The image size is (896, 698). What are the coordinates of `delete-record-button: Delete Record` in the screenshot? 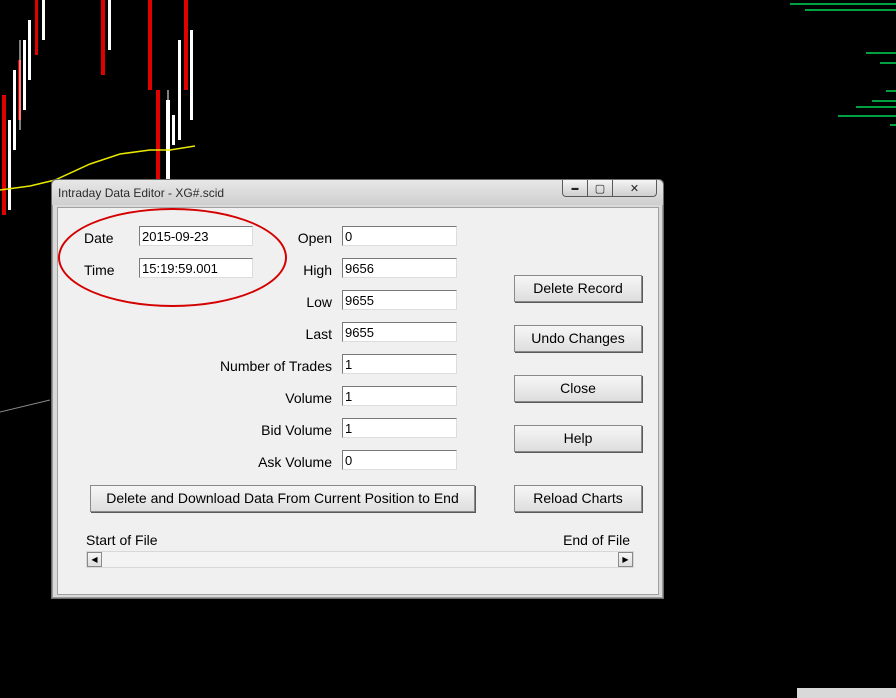 It's located at (578, 288).